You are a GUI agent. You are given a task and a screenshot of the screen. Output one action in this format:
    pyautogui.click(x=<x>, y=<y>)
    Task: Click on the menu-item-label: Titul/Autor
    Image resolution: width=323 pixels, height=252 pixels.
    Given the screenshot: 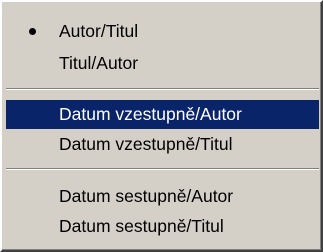 What is the action you would take?
    pyautogui.click(x=99, y=63)
    